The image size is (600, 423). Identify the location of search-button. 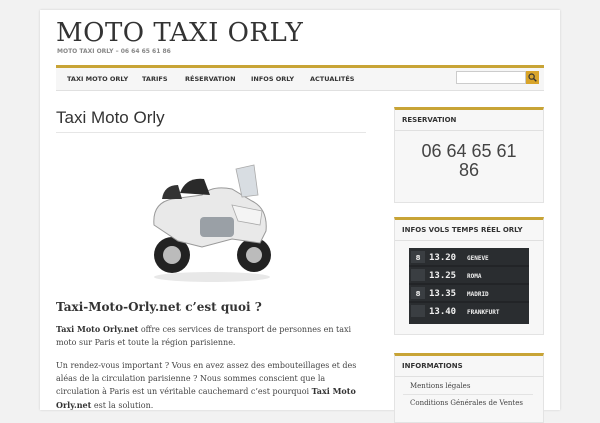
(532, 77).